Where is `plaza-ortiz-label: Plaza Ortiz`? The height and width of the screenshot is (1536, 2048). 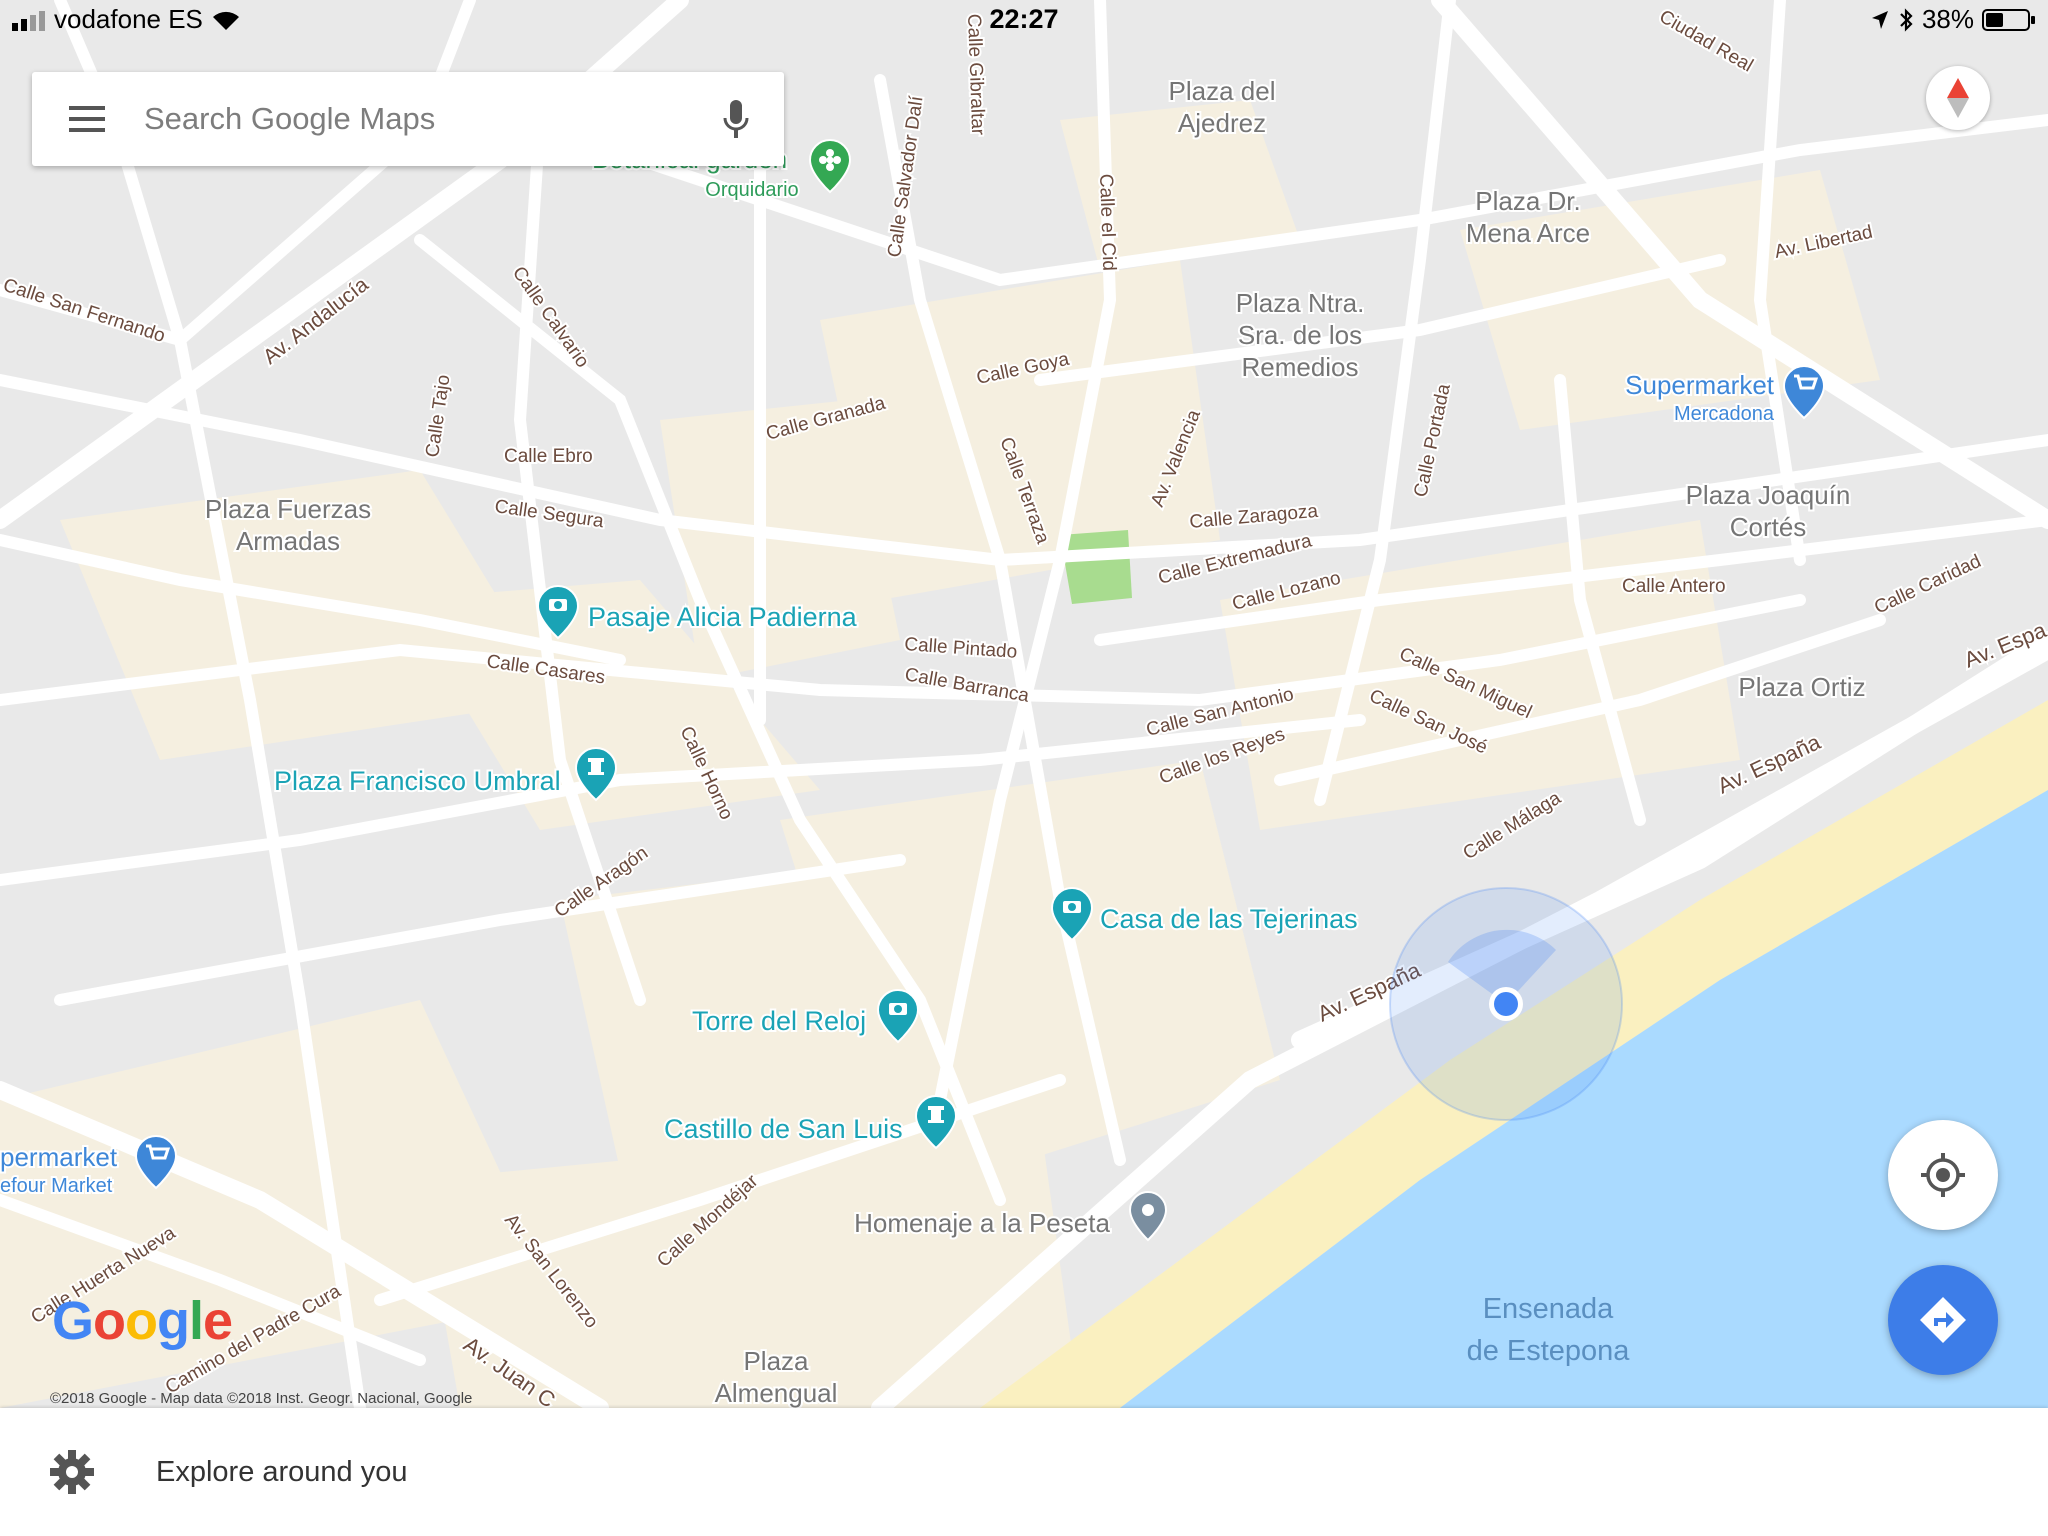 plaza-ortiz-label: Plaza Ortiz is located at coordinates (1801, 687).